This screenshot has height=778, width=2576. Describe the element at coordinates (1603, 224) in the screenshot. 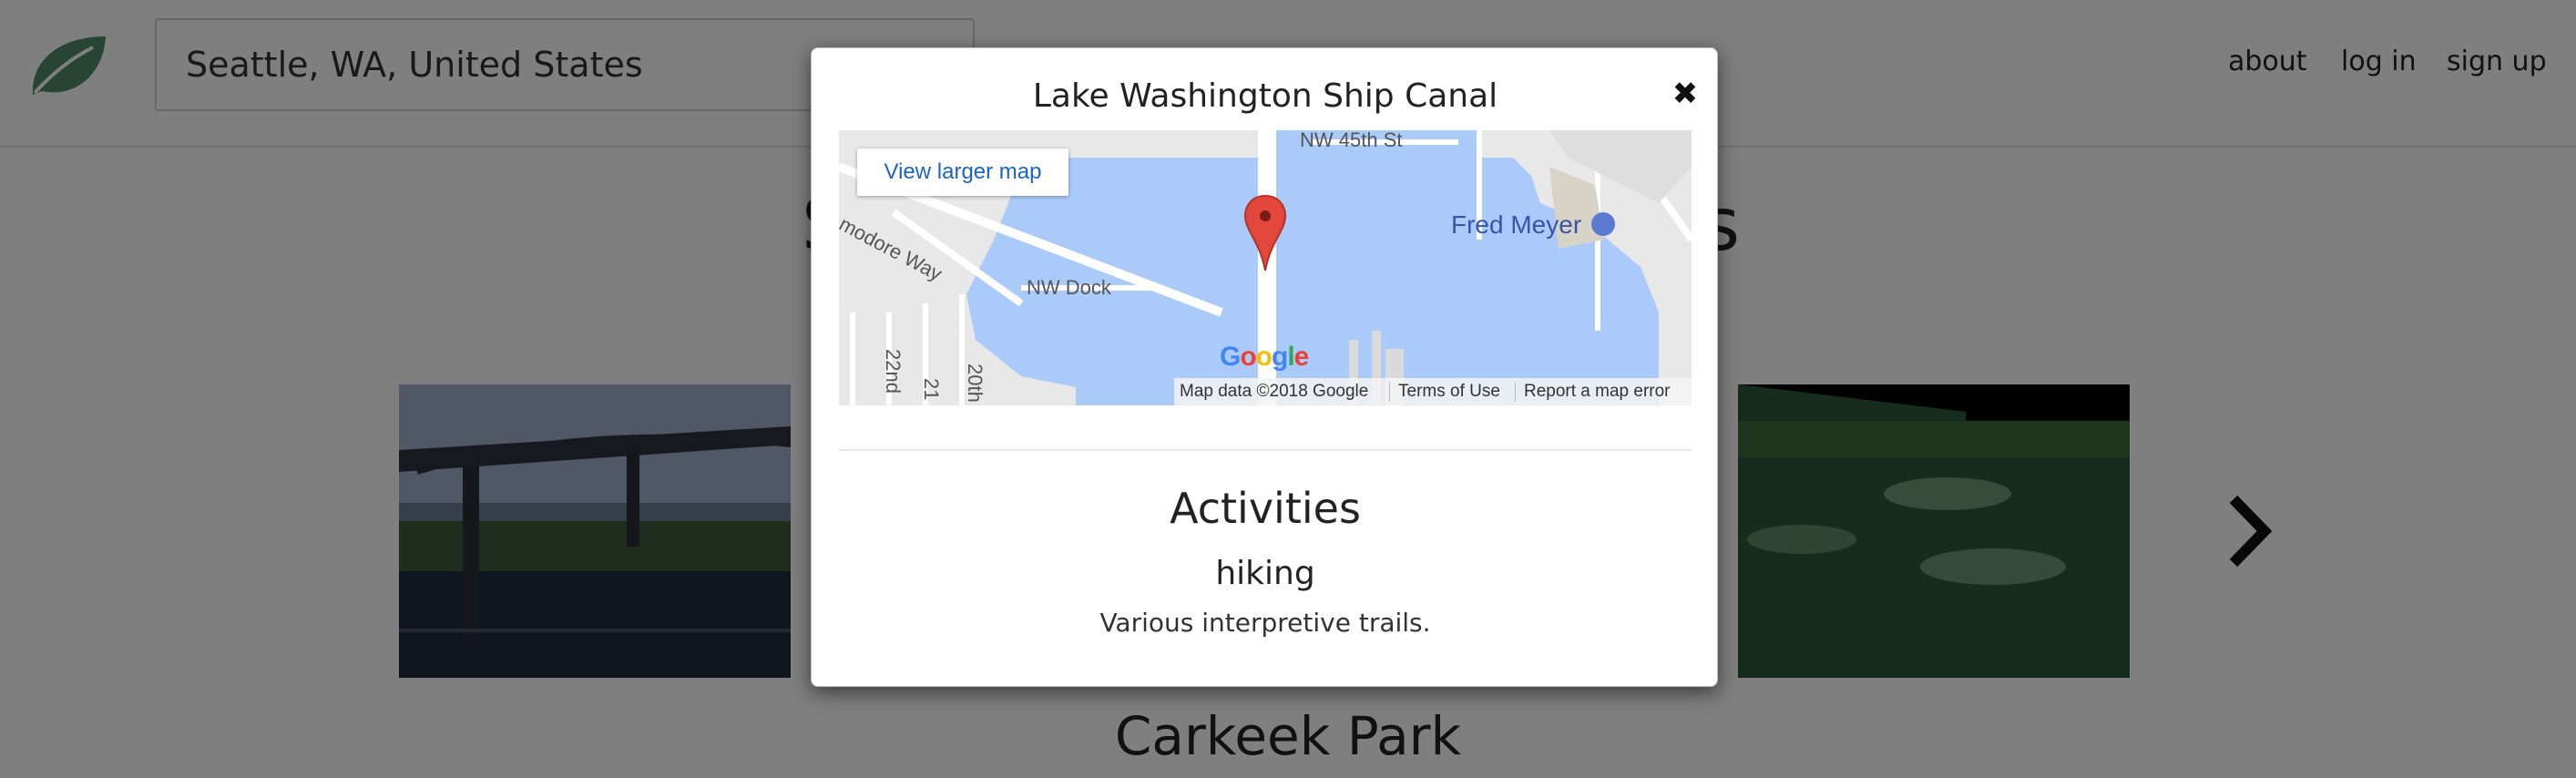

I see `shopping-pin-icon` at that location.